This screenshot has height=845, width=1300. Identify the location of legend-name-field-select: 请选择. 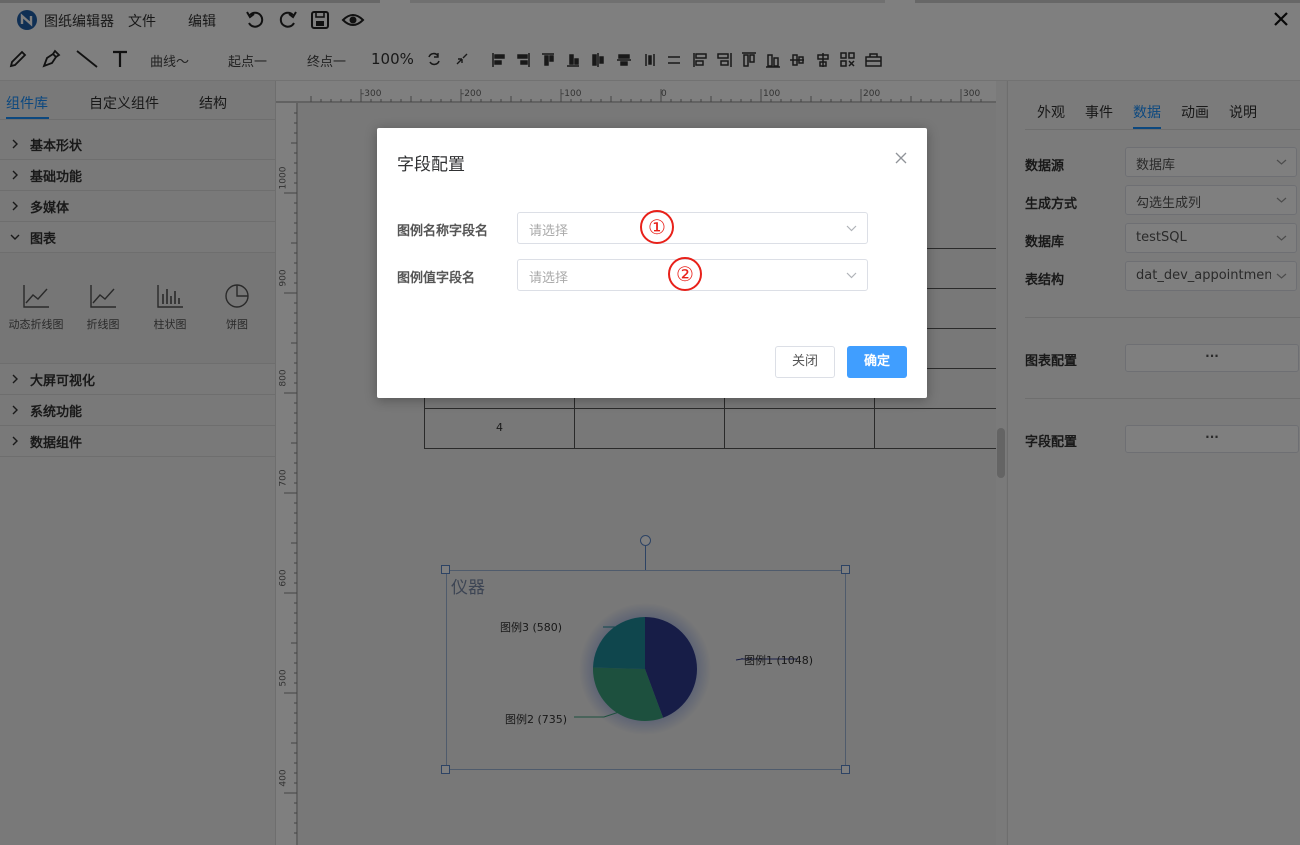
(692, 228).